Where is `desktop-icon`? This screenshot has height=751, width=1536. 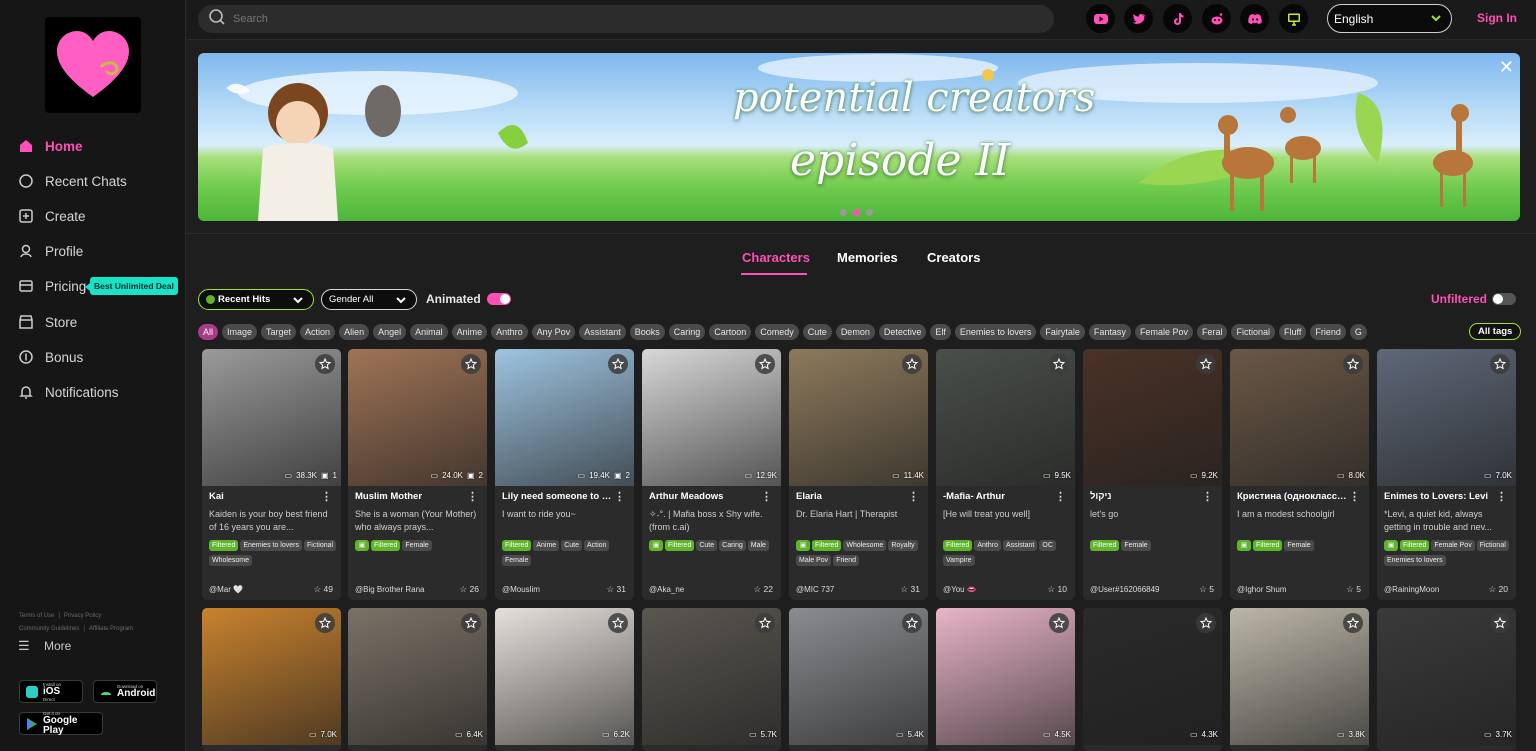
desktop-icon is located at coordinates (1293, 18).